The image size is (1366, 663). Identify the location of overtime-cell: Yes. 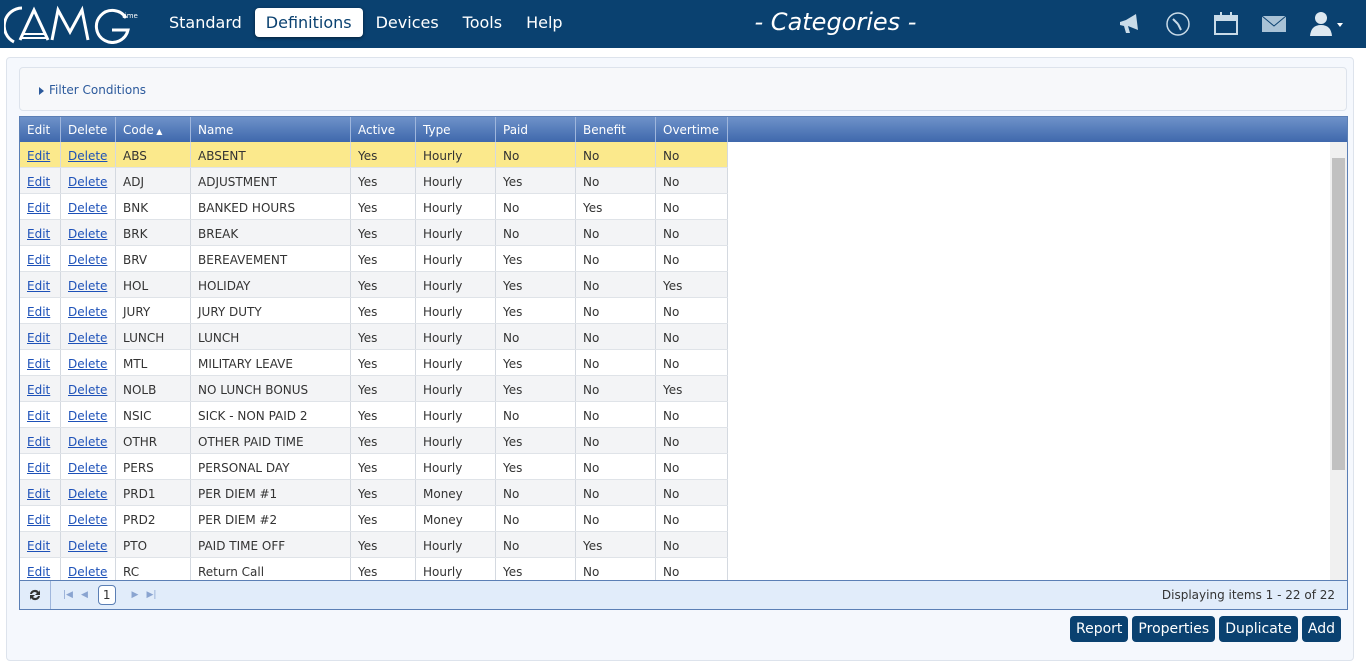
(692, 284).